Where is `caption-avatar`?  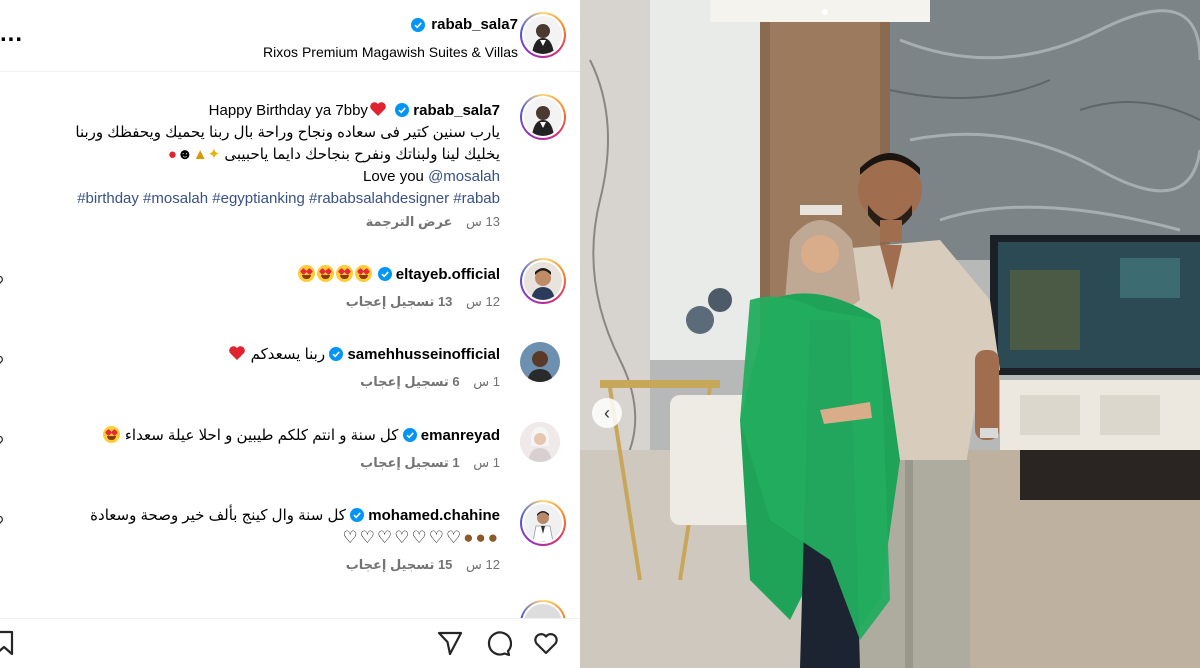
caption-avatar is located at coordinates (543, 117).